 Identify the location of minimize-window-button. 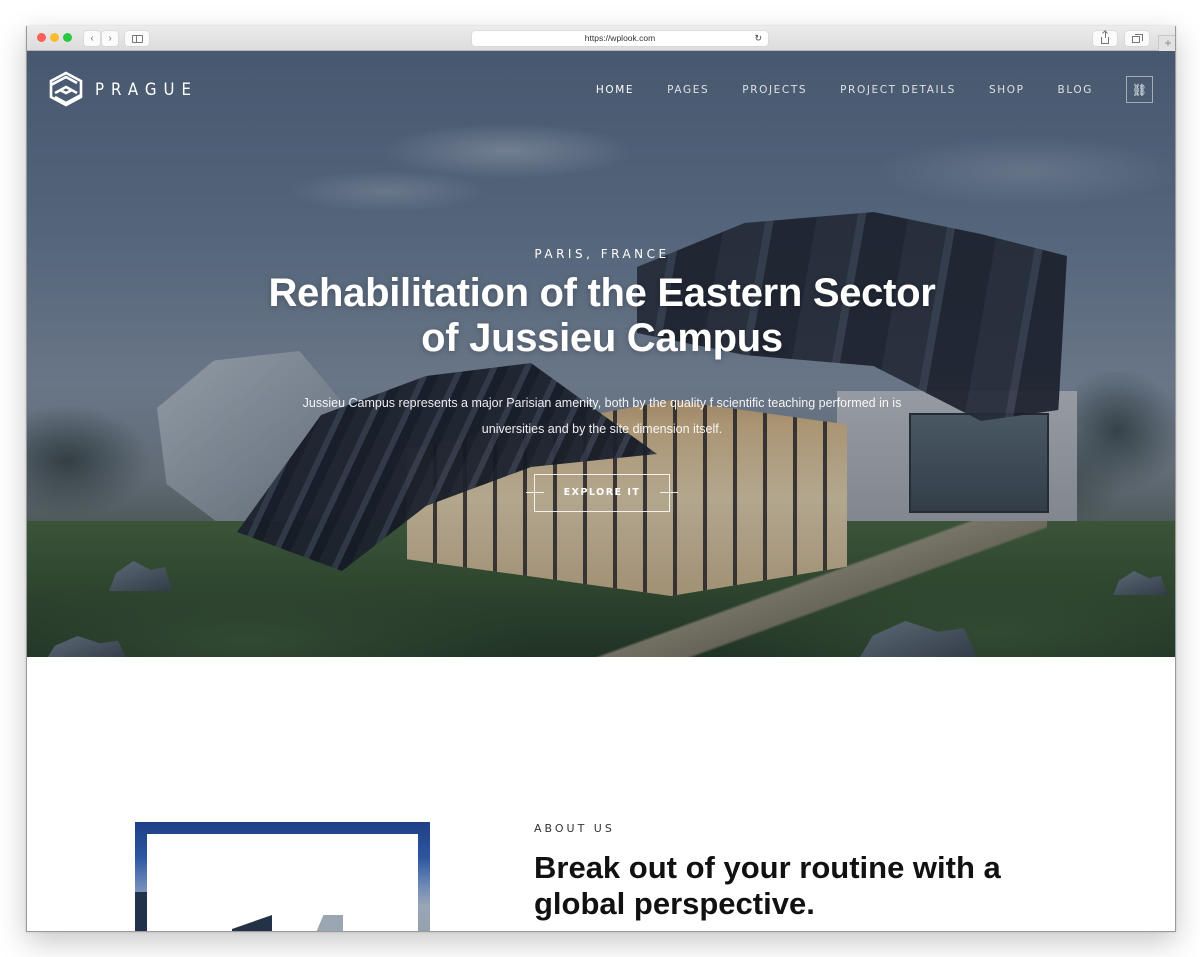
(54, 37).